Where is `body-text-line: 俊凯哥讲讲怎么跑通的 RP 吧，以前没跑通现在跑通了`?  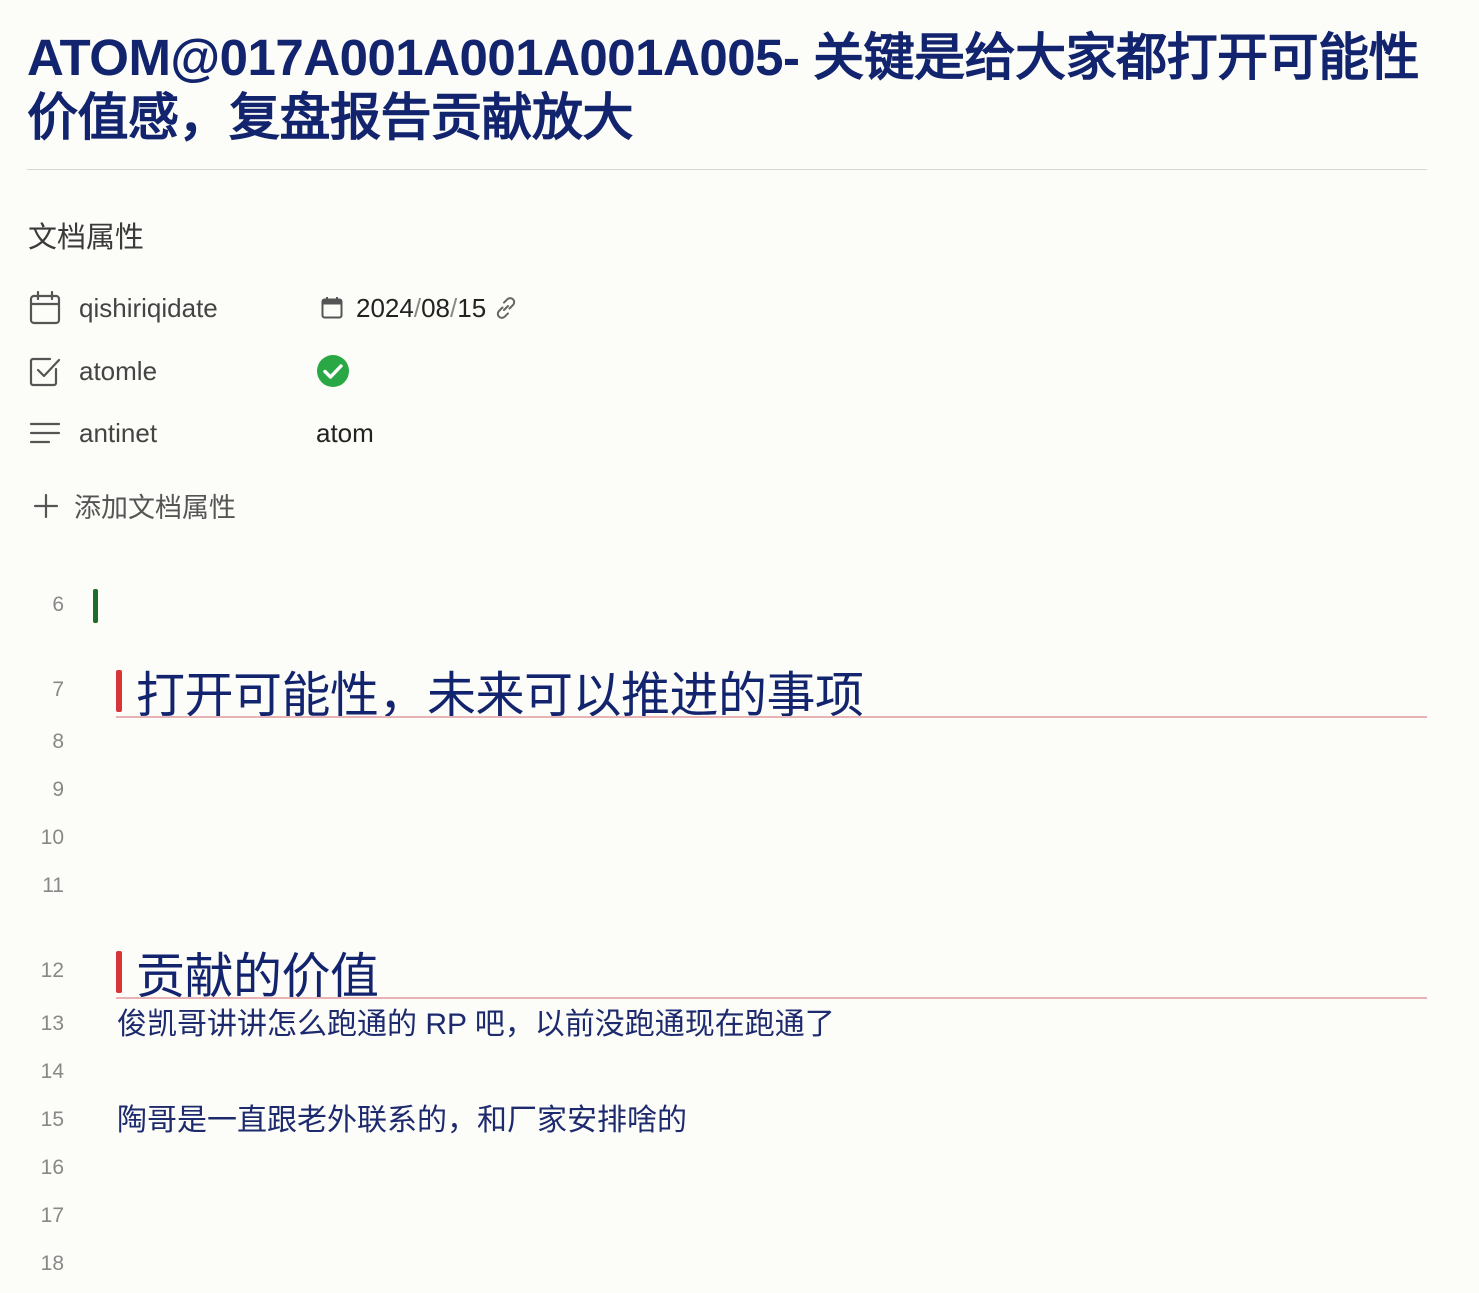
body-text-line: 俊凯哥讲讲怎么跑通的 RP 吧，以前没跑通现在跑通了 is located at coordinates (476, 1025).